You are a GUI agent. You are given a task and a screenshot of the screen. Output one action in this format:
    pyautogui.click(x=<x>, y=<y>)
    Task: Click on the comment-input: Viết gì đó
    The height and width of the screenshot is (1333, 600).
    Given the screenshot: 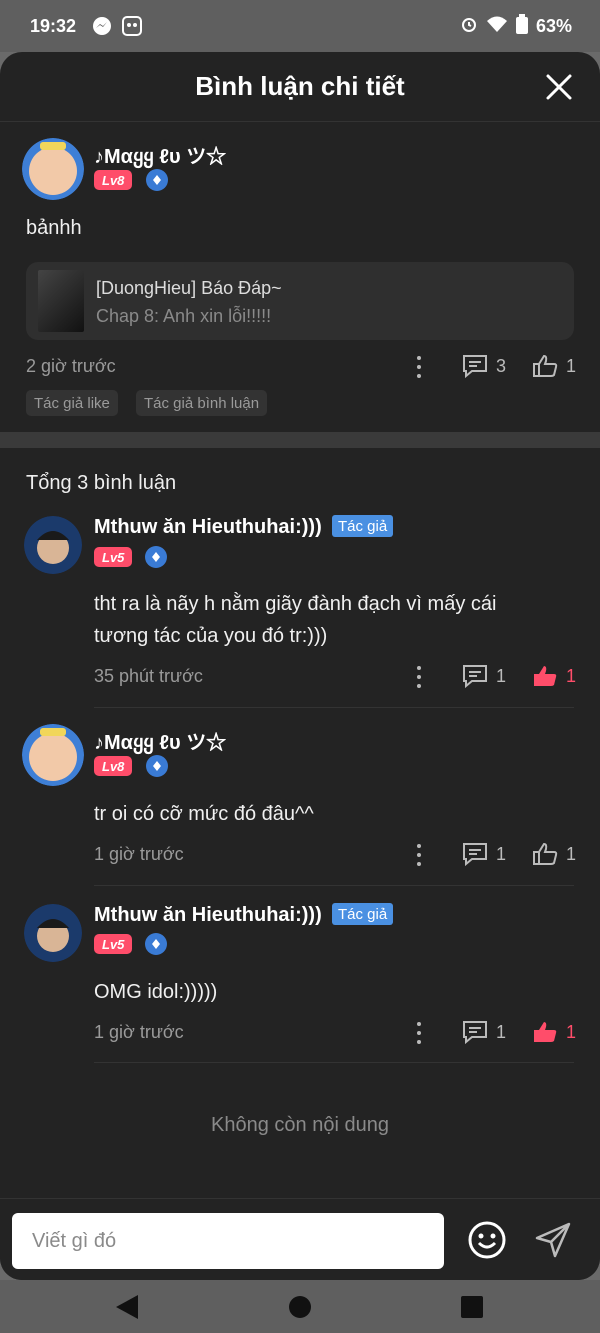 What is the action you would take?
    pyautogui.click(x=228, y=1241)
    